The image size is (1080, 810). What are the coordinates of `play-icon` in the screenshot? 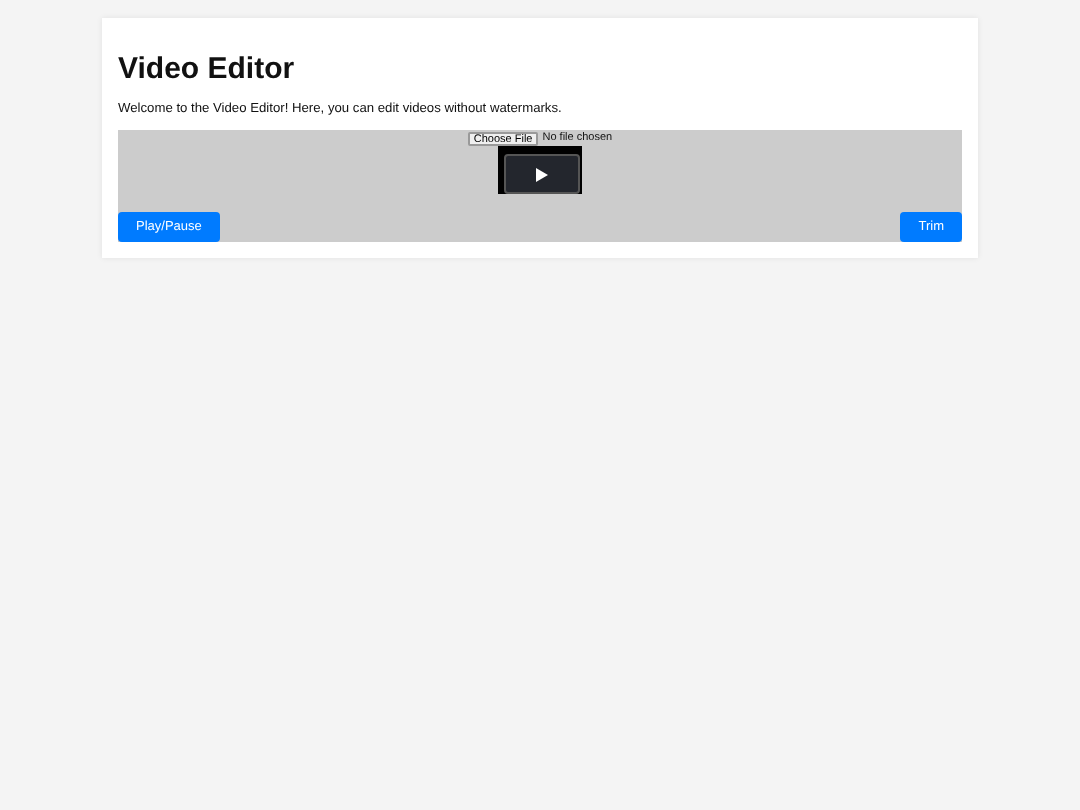 It's located at (542, 174).